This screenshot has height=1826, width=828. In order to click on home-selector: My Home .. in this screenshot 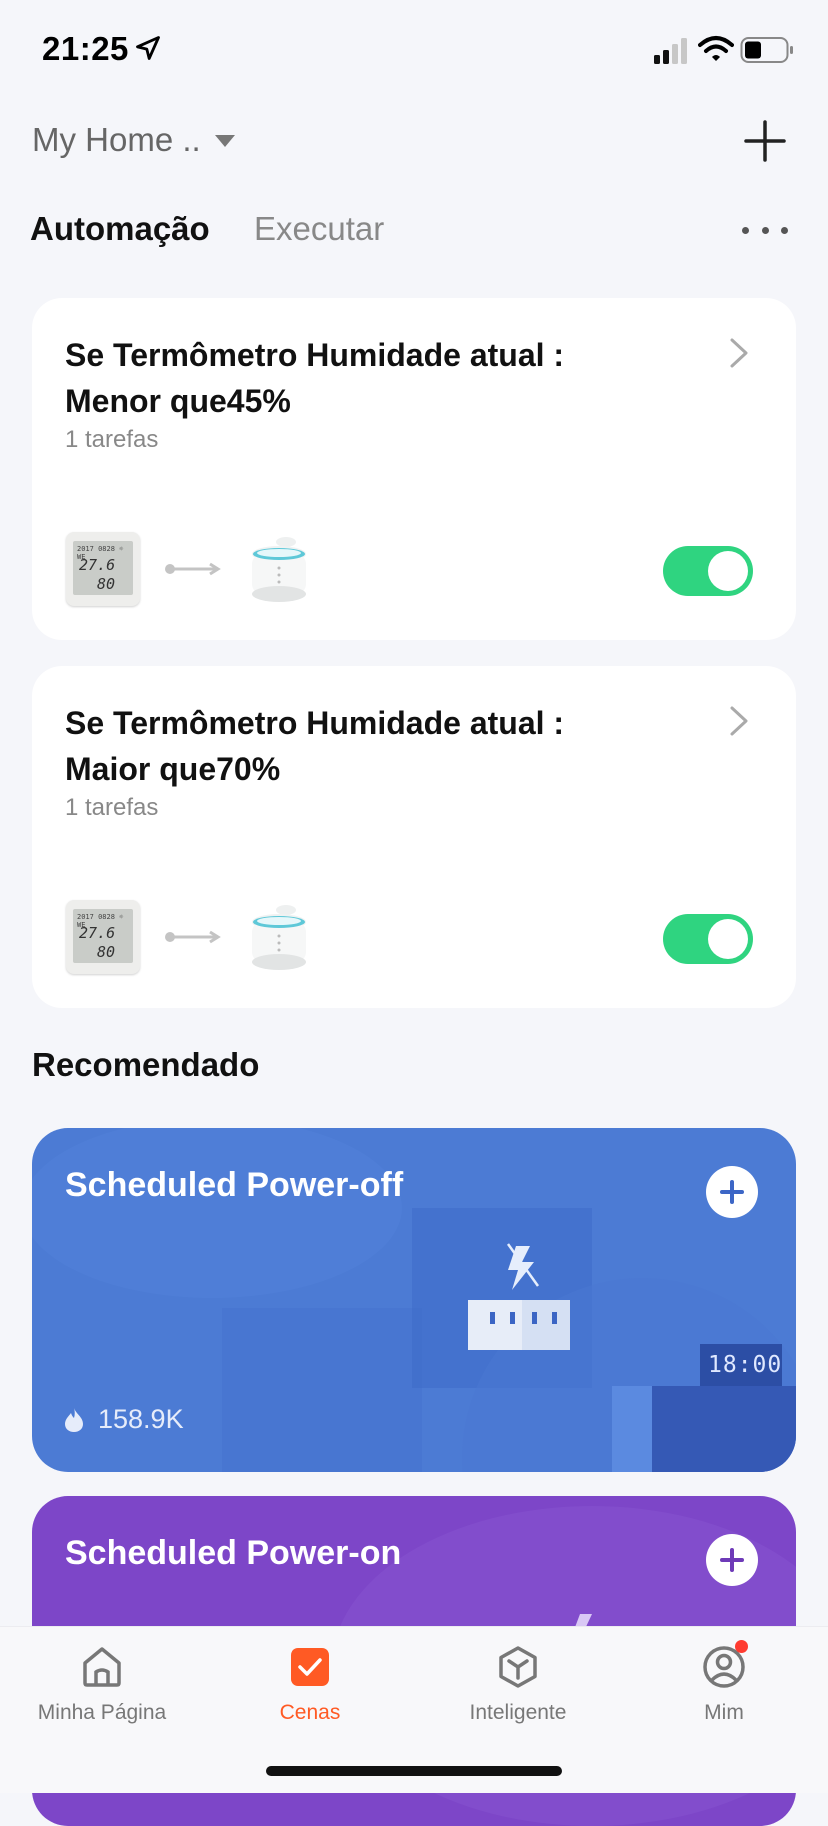, I will do `click(133, 140)`.